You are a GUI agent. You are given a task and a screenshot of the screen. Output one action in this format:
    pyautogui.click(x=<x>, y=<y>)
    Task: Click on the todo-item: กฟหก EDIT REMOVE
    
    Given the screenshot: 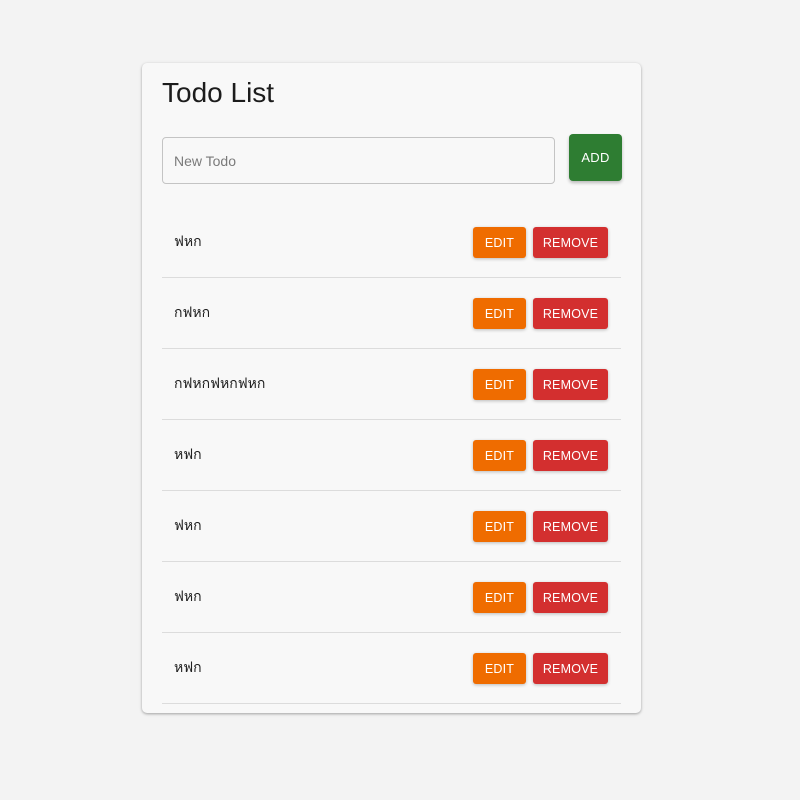 What is the action you would take?
    pyautogui.click(x=391, y=313)
    